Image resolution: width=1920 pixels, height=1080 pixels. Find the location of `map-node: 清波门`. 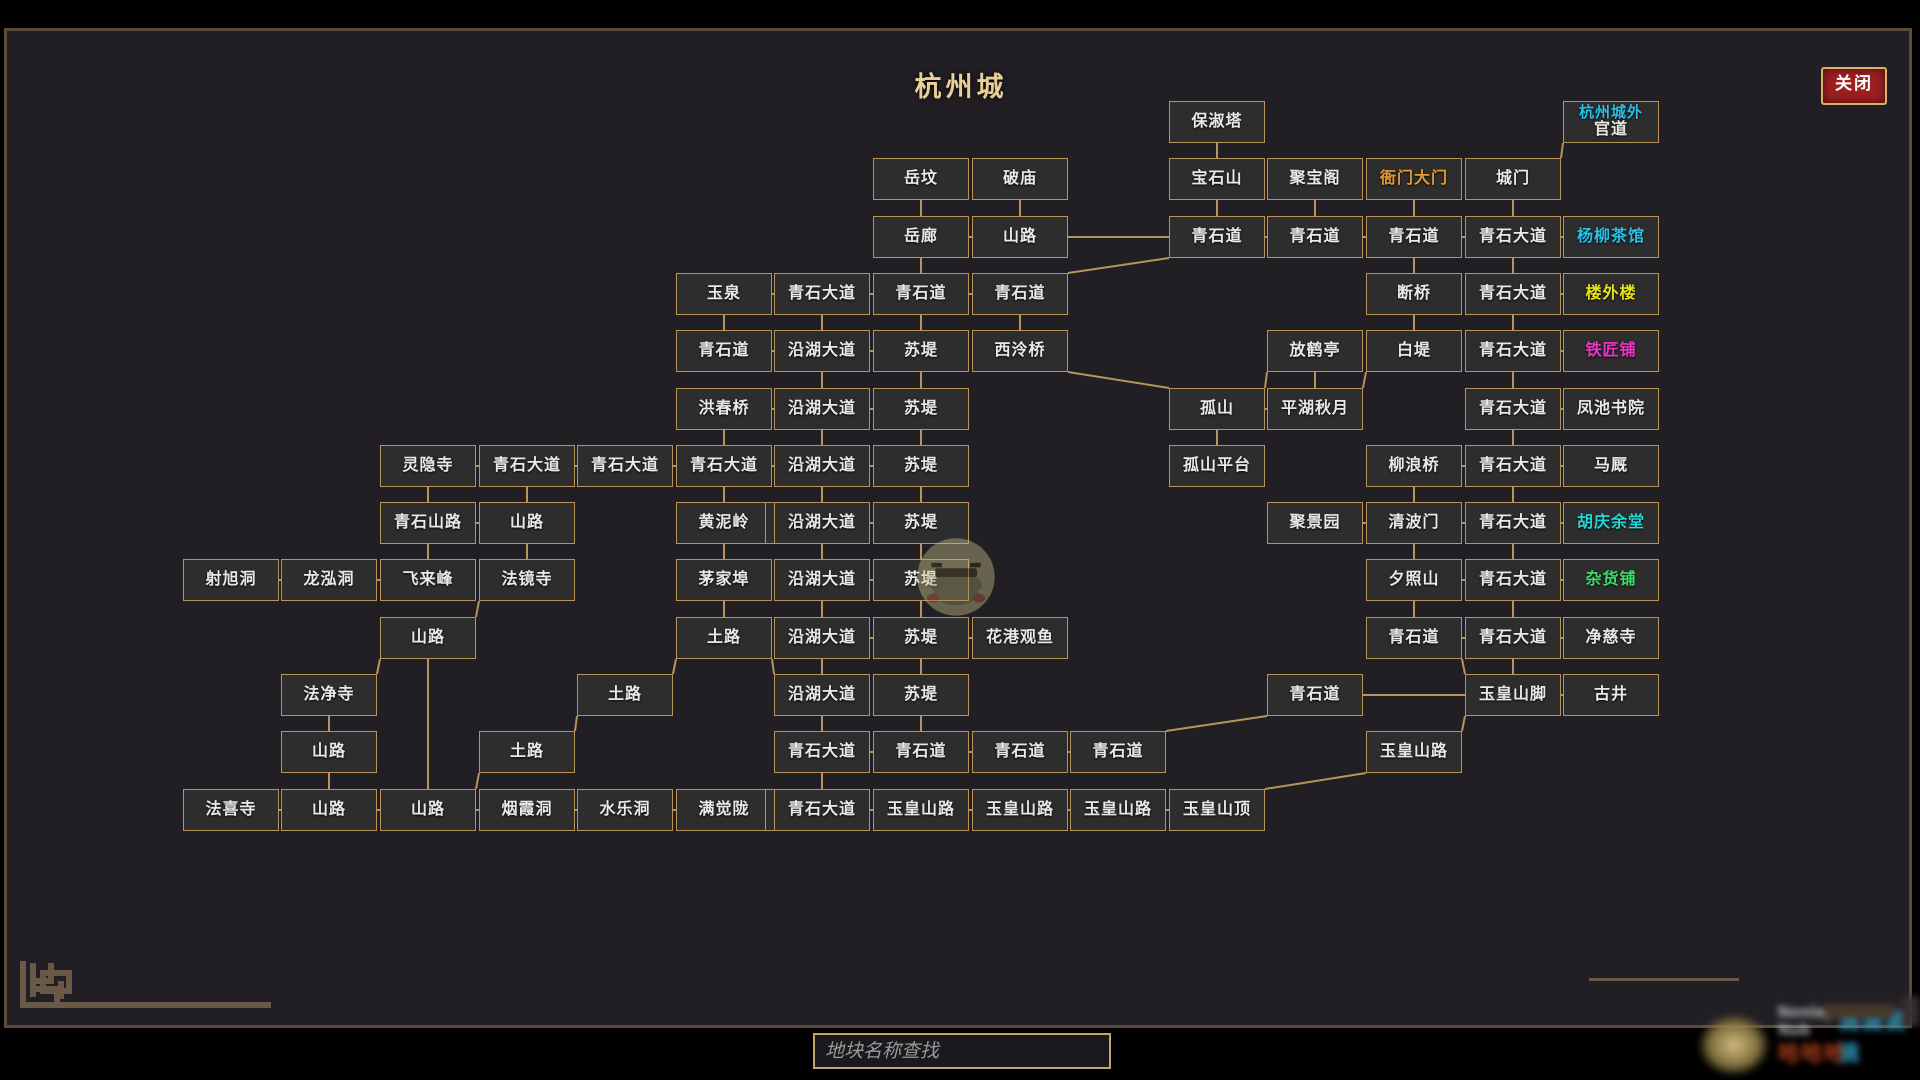

map-node: 清波门 is located at coordinates (1414, 523).